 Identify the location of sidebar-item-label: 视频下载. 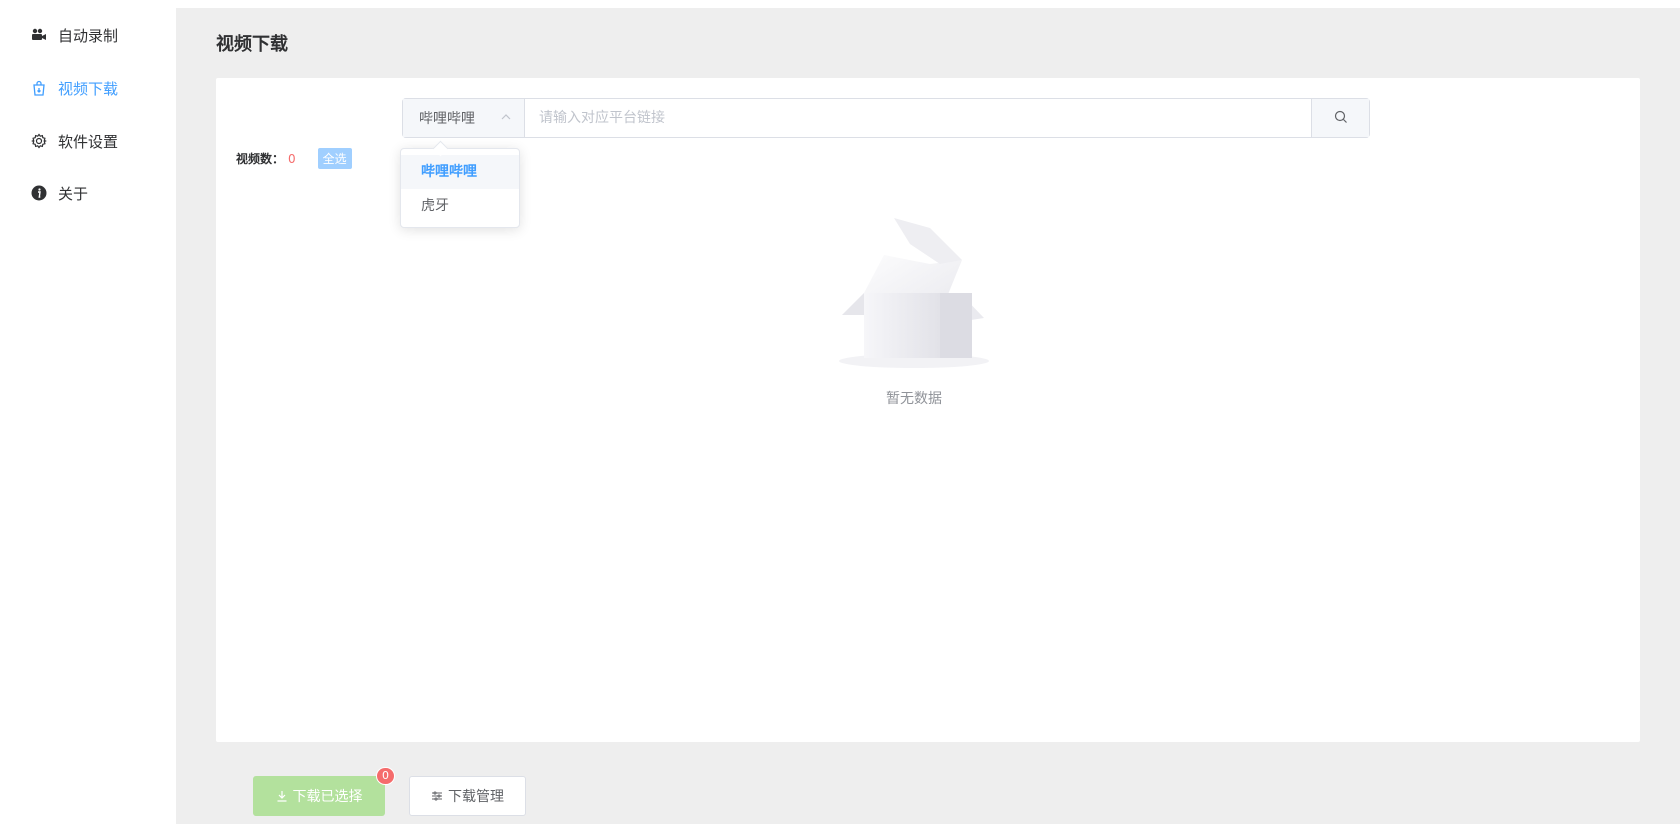
(88, 88).